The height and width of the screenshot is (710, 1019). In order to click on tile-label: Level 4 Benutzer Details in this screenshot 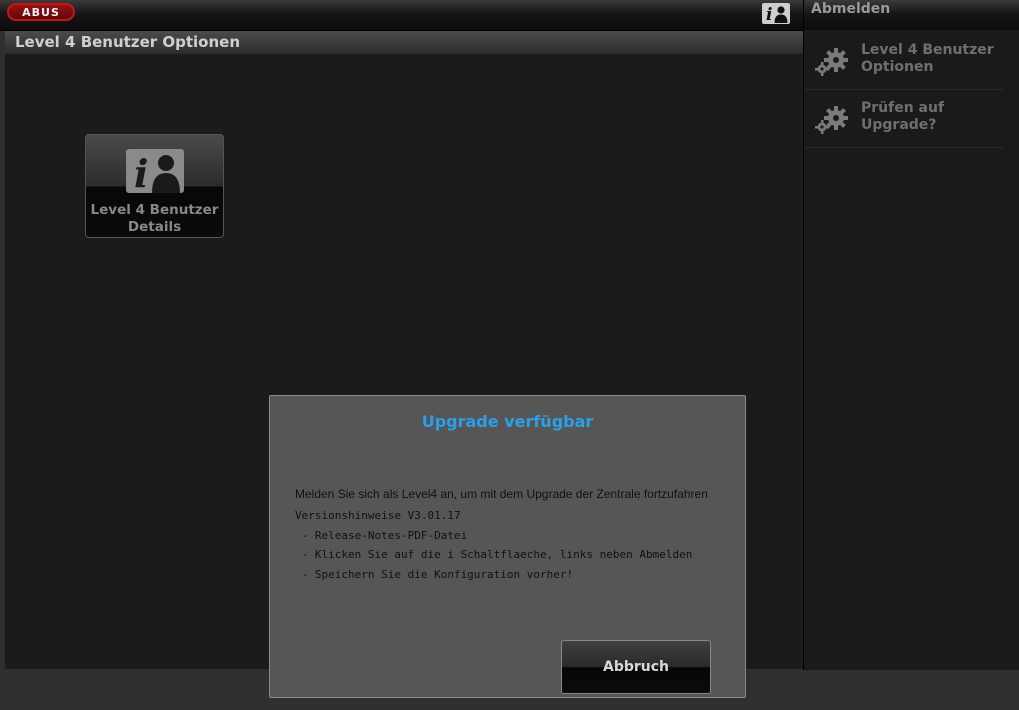, I will do `click(154, 218)`.